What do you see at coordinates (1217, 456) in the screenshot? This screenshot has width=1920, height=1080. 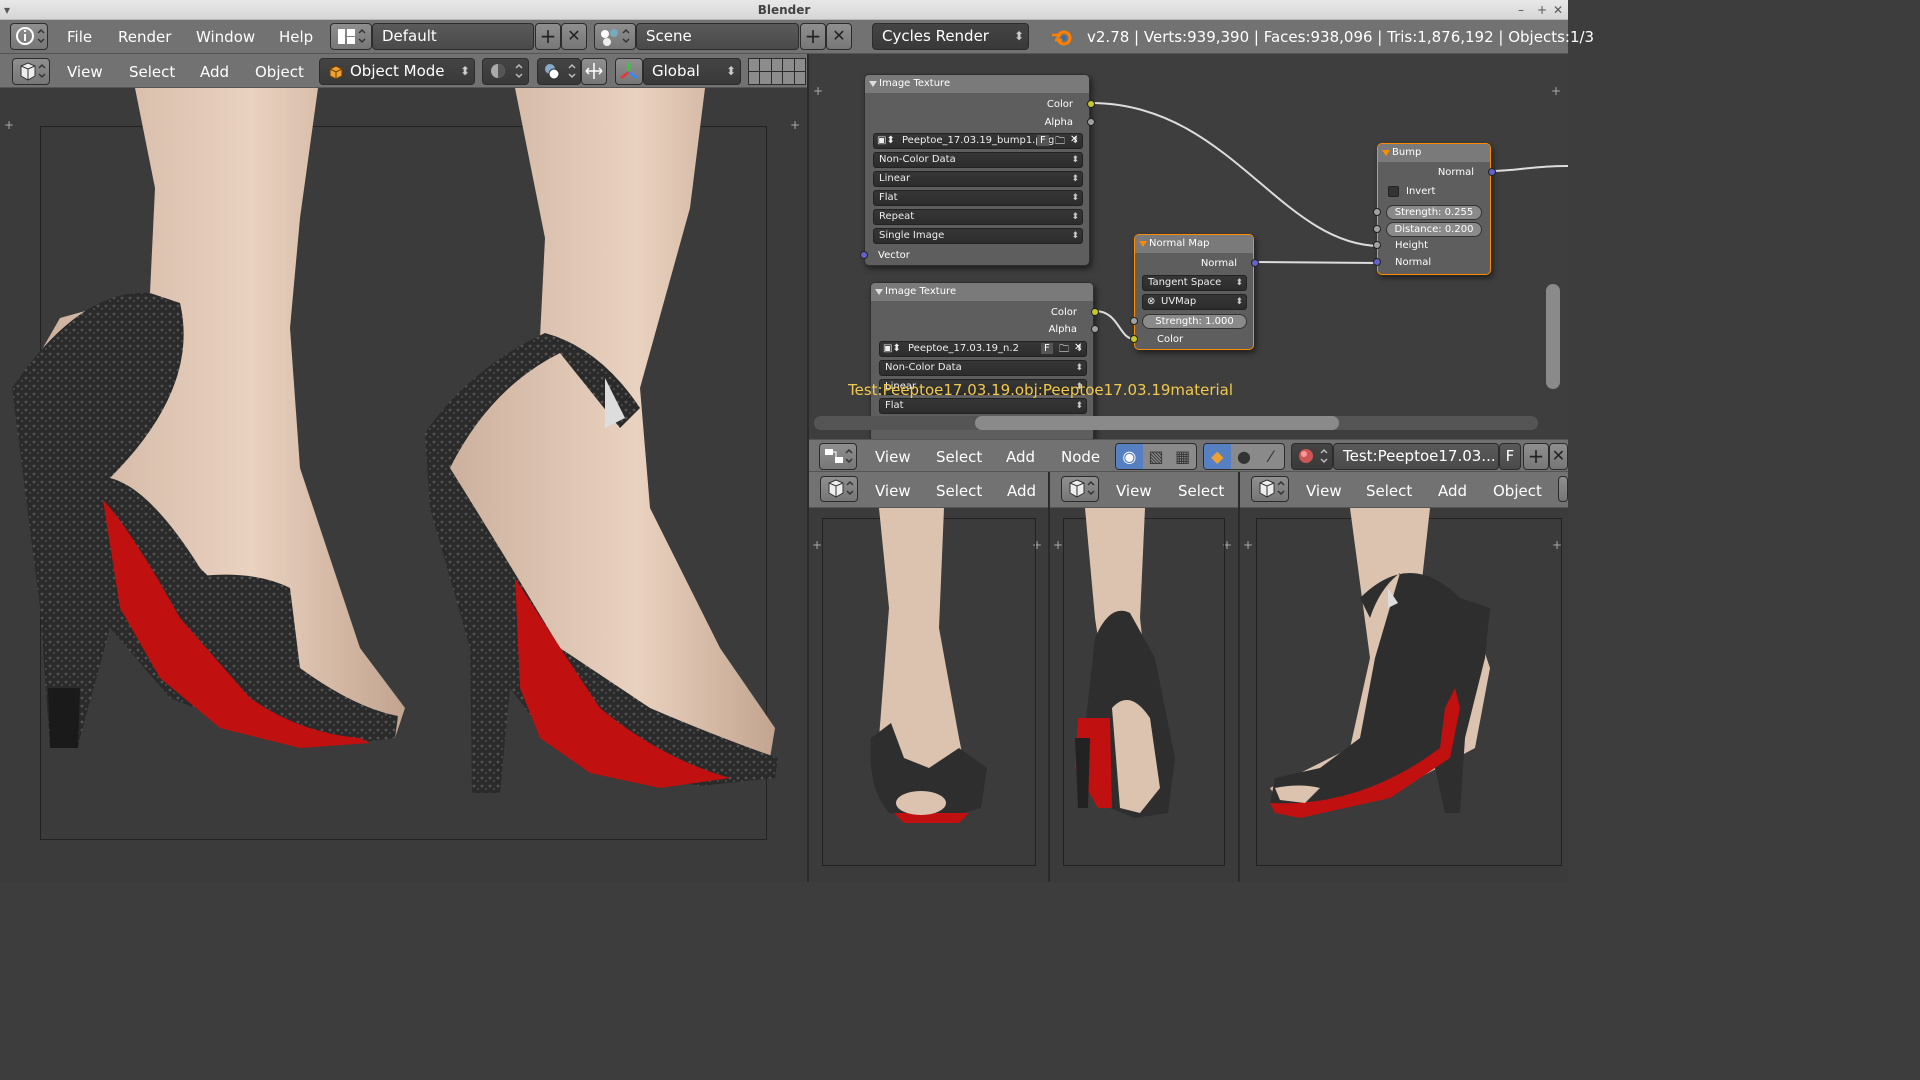 I see `object-icon: ◆` at bounding box center [1217, 456].